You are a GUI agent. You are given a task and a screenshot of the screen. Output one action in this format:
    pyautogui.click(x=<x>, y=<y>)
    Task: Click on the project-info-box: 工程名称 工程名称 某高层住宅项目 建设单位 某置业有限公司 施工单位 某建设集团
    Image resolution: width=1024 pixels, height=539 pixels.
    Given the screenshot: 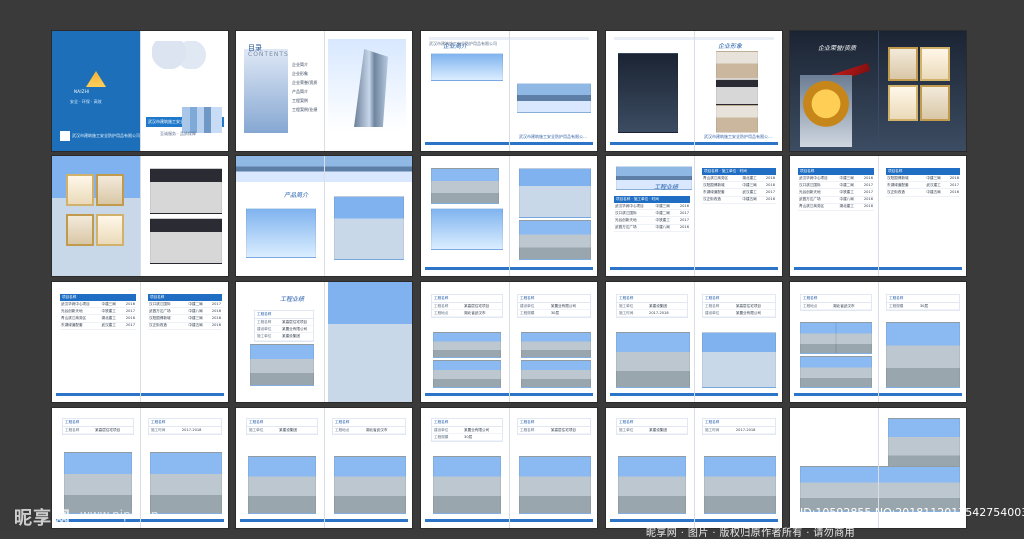 What is the action you would take?
    pyautogui.click(x=284, y=326)
    